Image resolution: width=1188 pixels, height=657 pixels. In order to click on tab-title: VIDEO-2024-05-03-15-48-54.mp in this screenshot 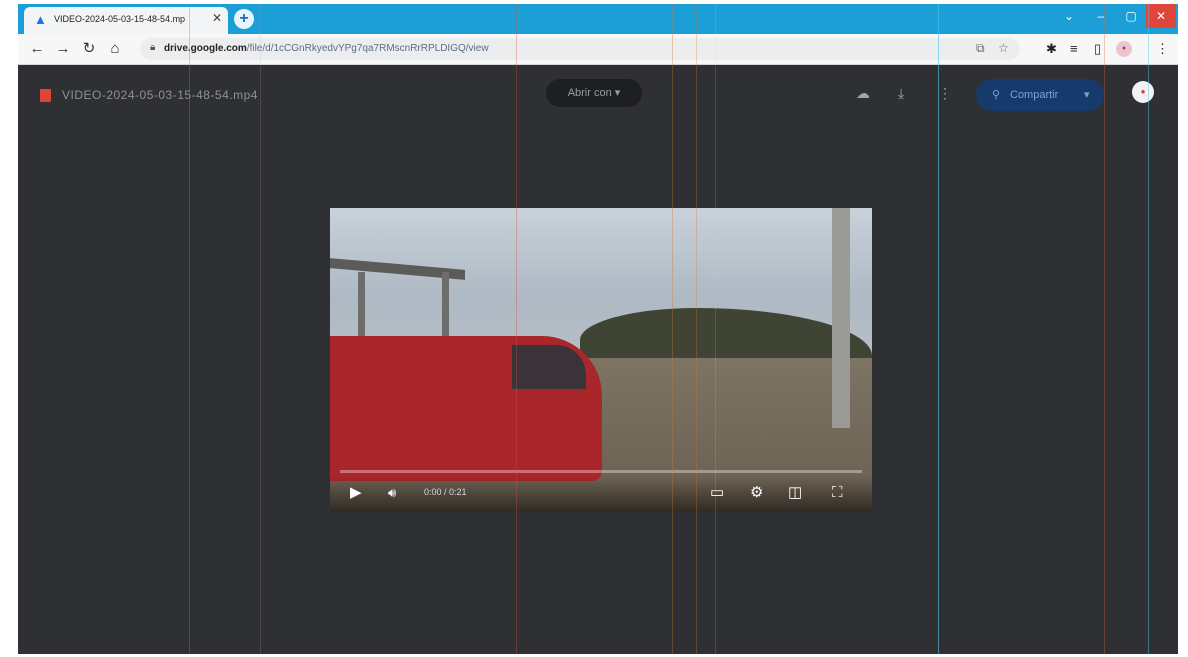, I will do `click(120, 19)`.